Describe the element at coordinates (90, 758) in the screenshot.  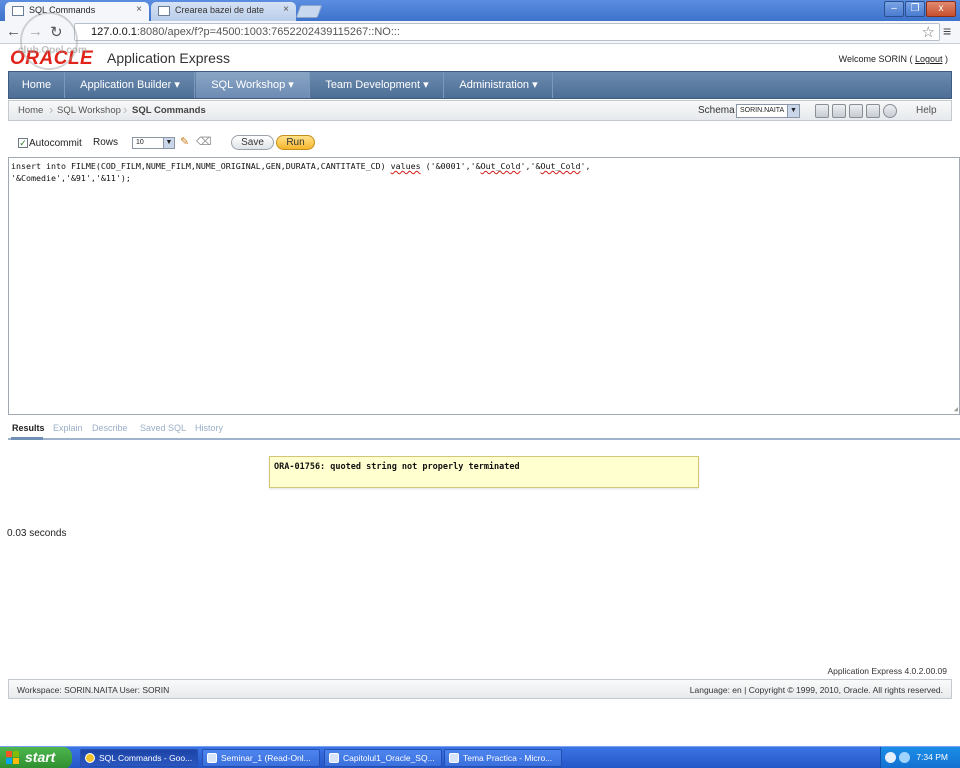
I see `chrome-icon` at that location.